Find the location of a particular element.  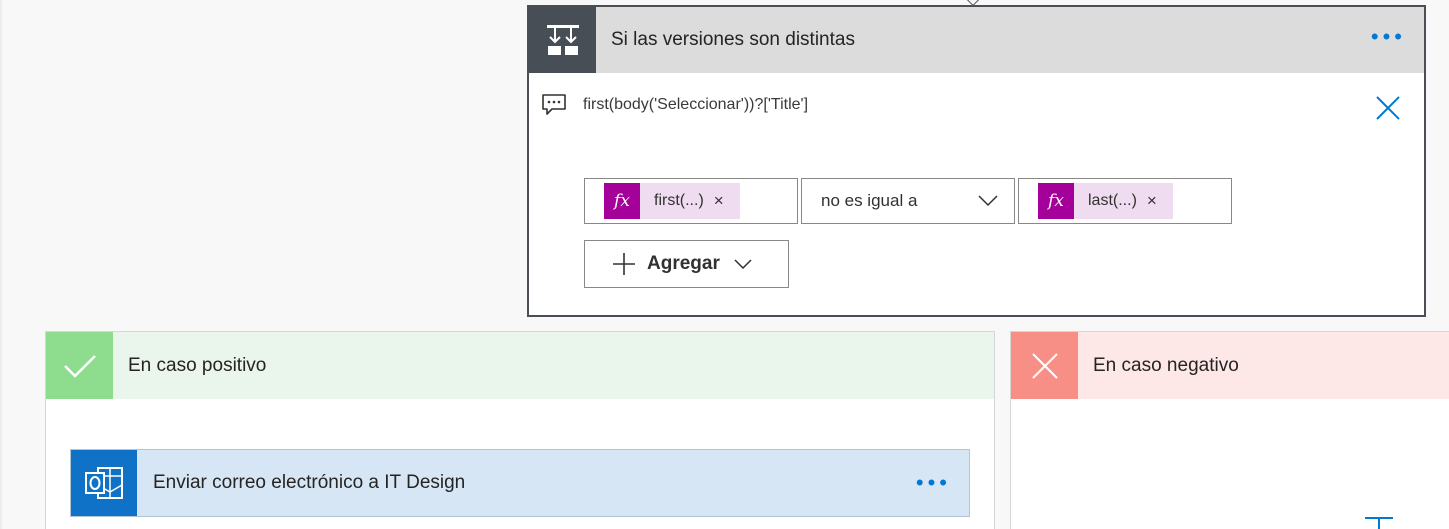

right-expression-token: fx last(...) × is located at coordinates (1105, 201).